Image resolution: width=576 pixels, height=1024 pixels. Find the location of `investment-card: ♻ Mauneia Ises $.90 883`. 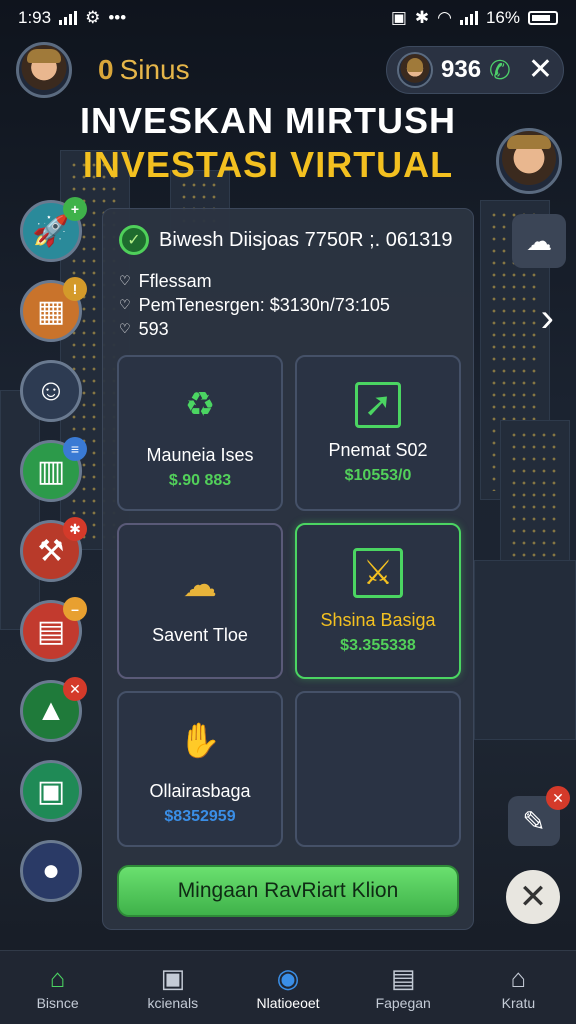

investment-card: ♻ Mauneia Ises $.90 883 is located at coordinates (200, 433).